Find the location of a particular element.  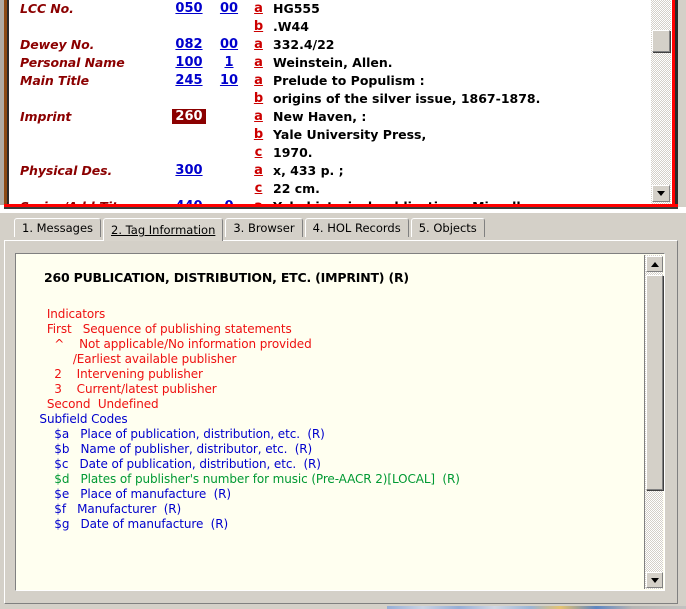

taginfo-scrollbar-up-button is located at coordinates (654, 264).